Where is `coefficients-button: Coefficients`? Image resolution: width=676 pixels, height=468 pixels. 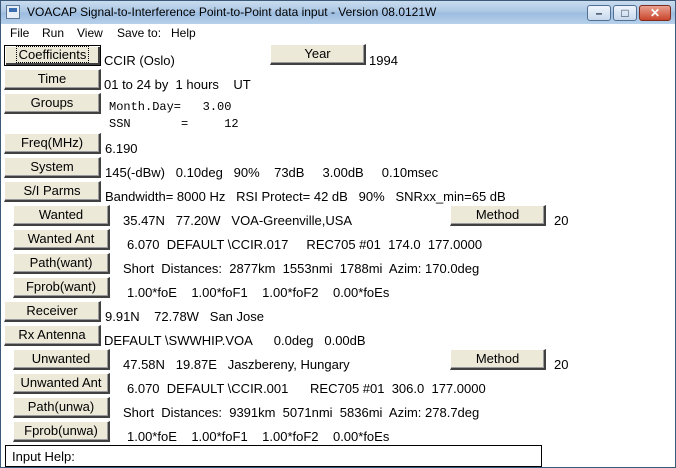 coefficients-button: Coefficients is located at coordinates (52, 55).